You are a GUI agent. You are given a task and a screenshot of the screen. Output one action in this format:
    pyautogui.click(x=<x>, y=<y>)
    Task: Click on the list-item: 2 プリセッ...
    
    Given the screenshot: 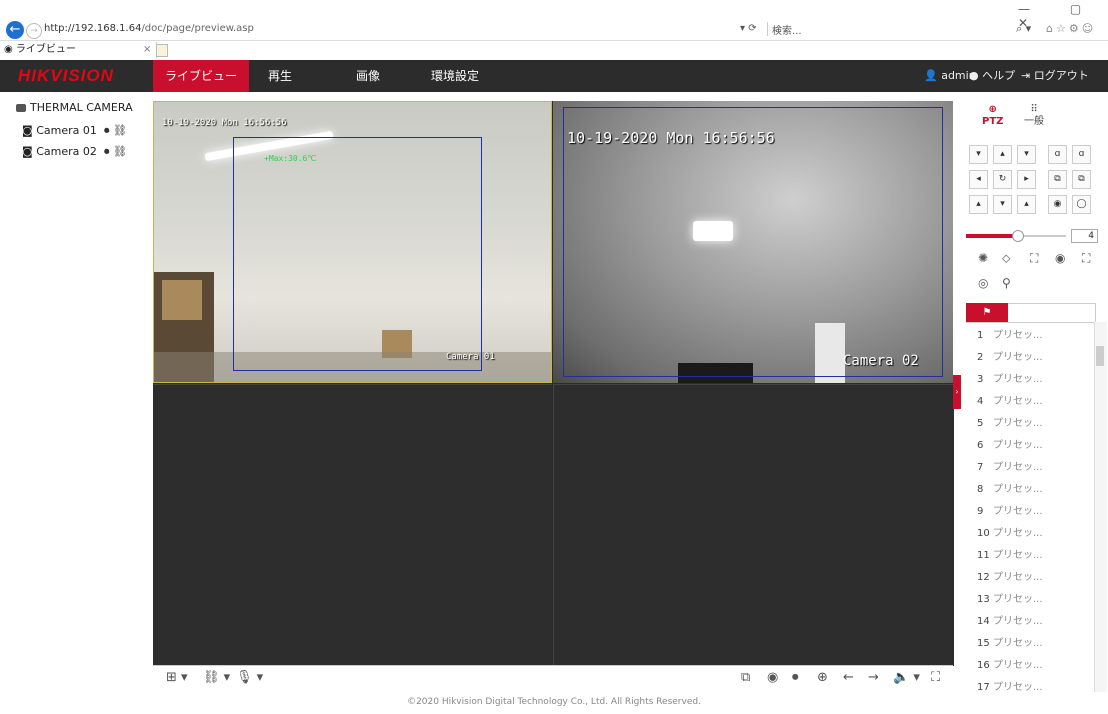 What is the action you would take?
    pyautogui.click(x=1010, y=355)
    